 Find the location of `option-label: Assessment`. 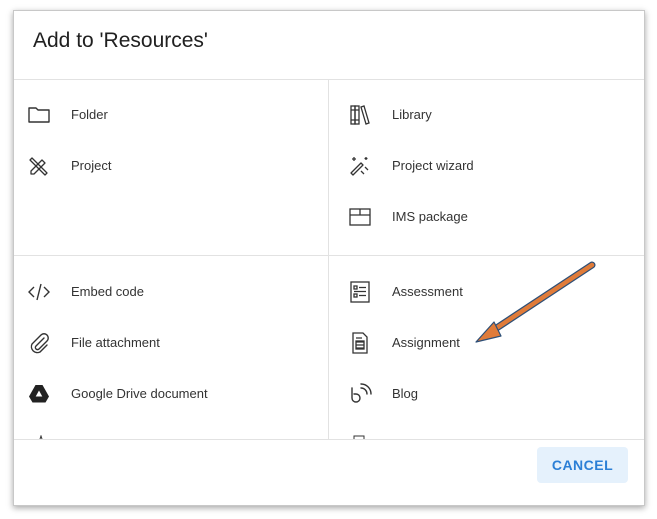

option-label: Assessment is located at coordinates (427, 291).